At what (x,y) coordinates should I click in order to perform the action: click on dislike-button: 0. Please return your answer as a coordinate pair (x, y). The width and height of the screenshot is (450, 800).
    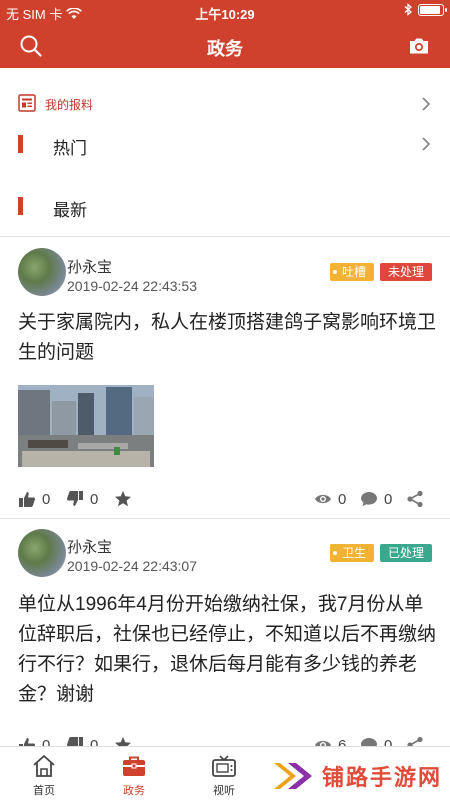
    Looking at the image, I should click on (82, 499).